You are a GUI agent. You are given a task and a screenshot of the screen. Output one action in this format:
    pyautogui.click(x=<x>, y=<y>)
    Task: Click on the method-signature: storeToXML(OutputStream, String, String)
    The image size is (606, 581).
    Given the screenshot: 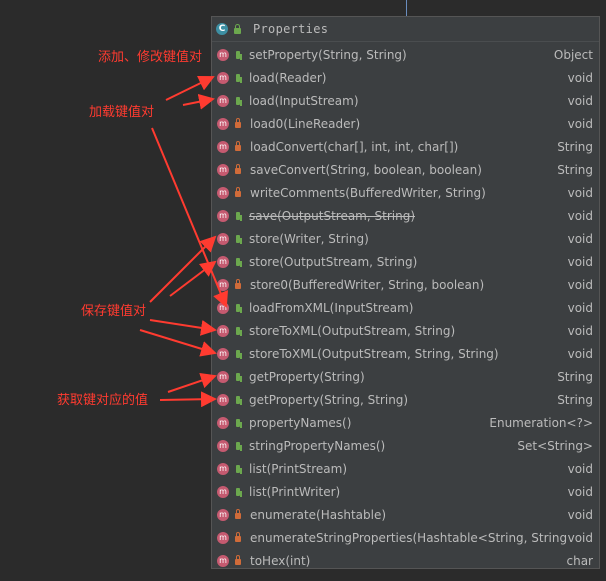 What is the action you would take?
    pyautogui.click(x=374, y=353)
    